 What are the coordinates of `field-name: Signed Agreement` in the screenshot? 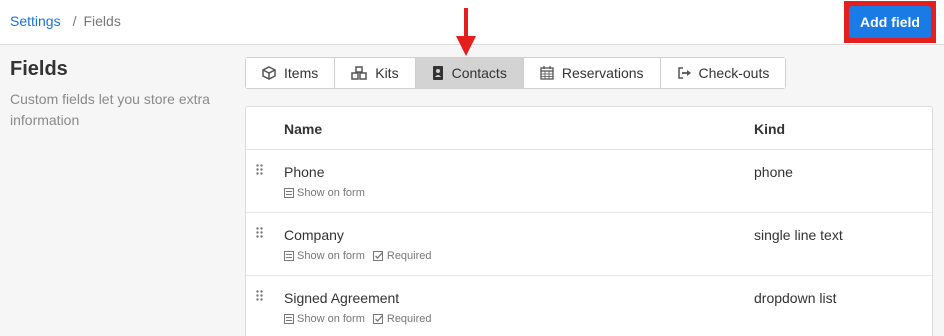 It's located at (342, 298).